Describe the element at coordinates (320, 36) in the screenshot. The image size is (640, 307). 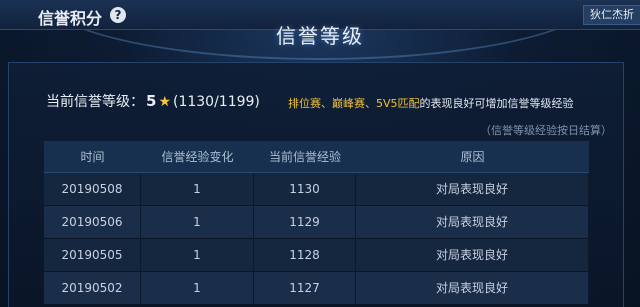
I see `page-title: 信誉等级` at that location.